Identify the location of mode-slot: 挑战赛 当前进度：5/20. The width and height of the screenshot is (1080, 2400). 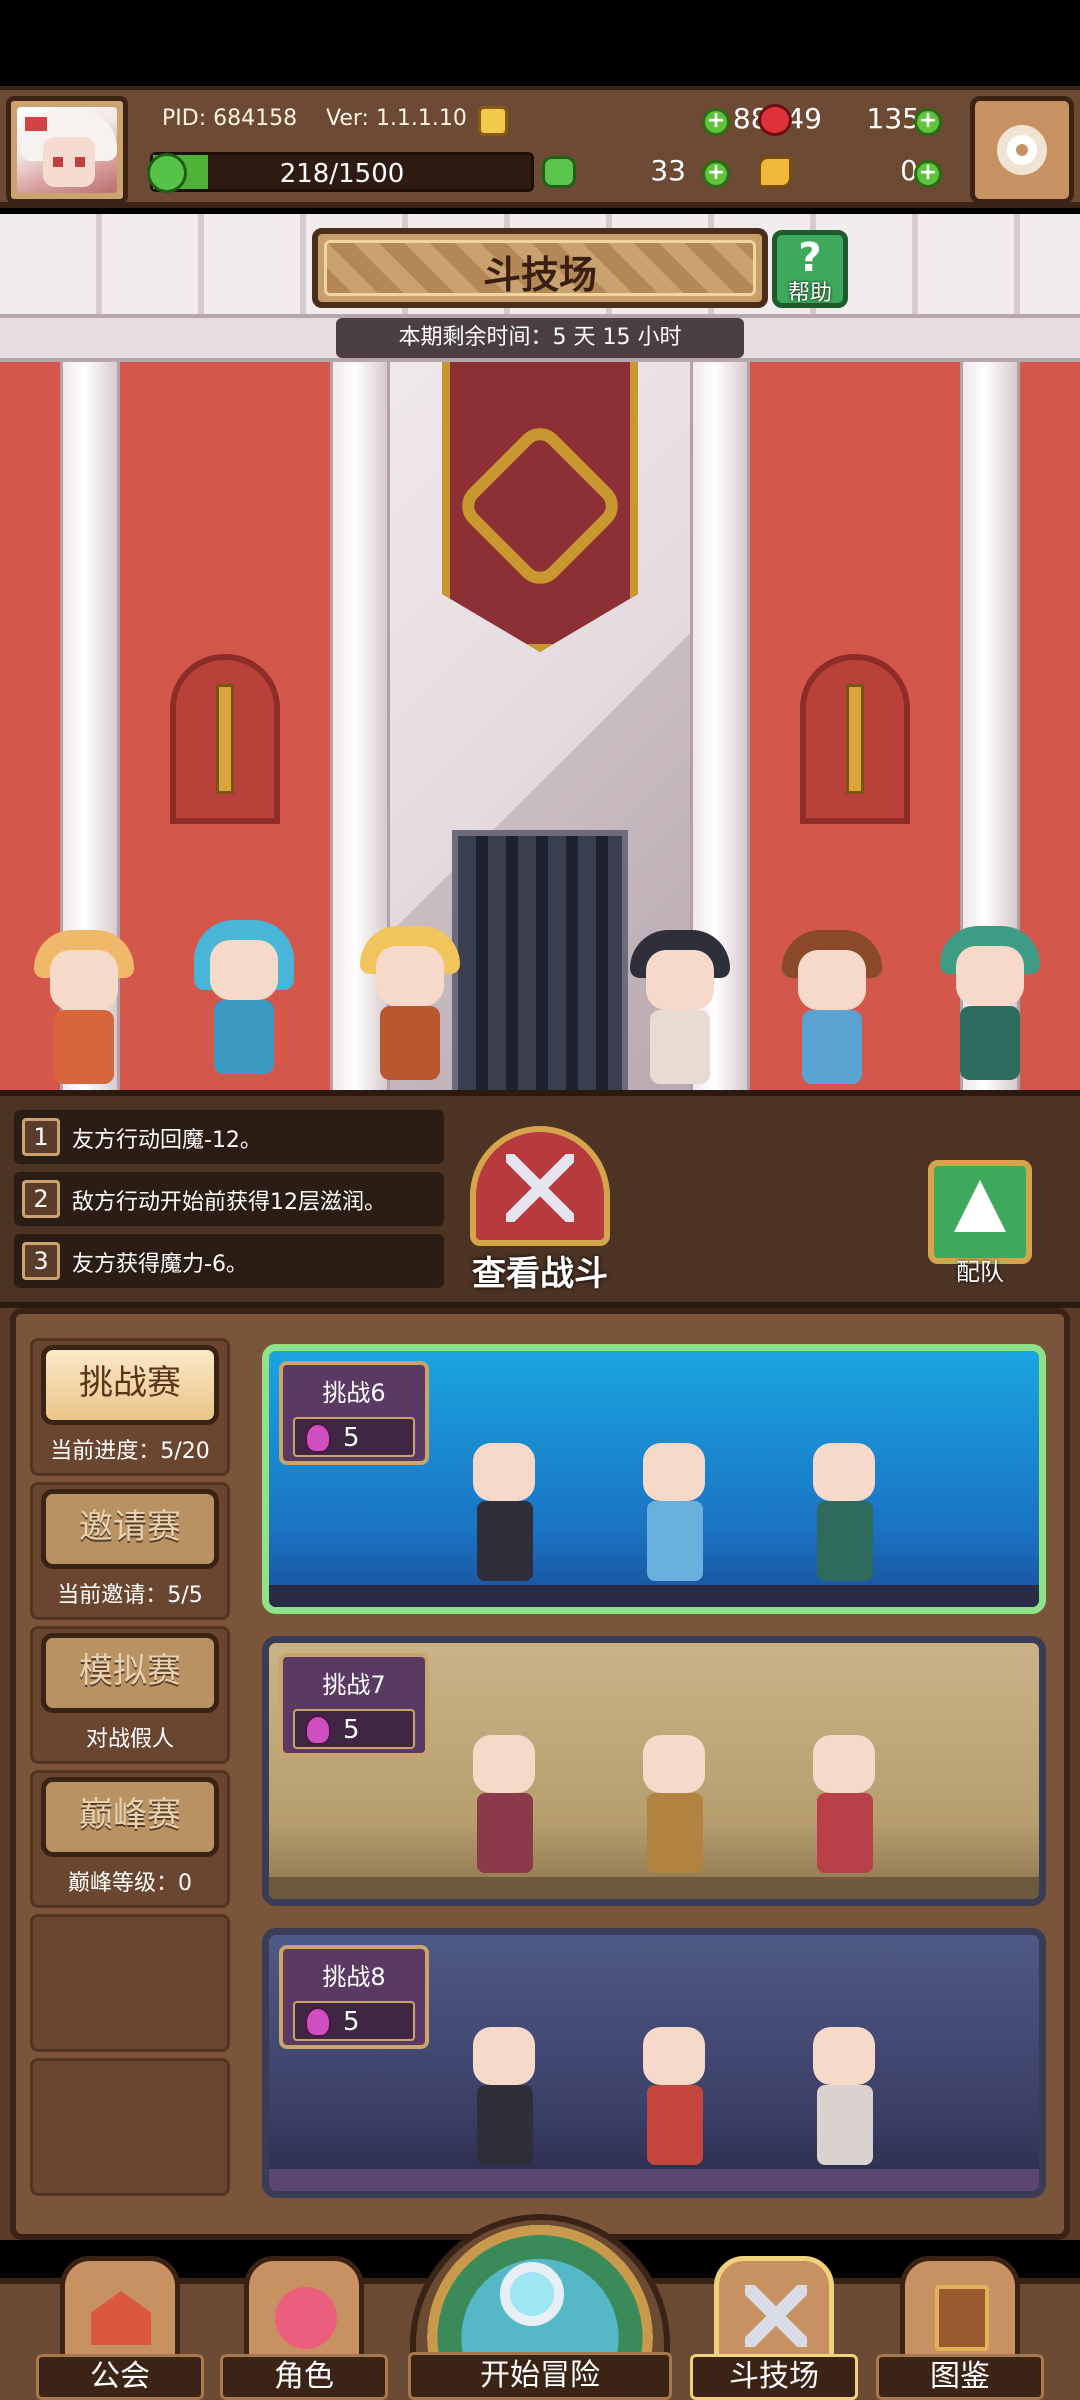
(130, 1407).